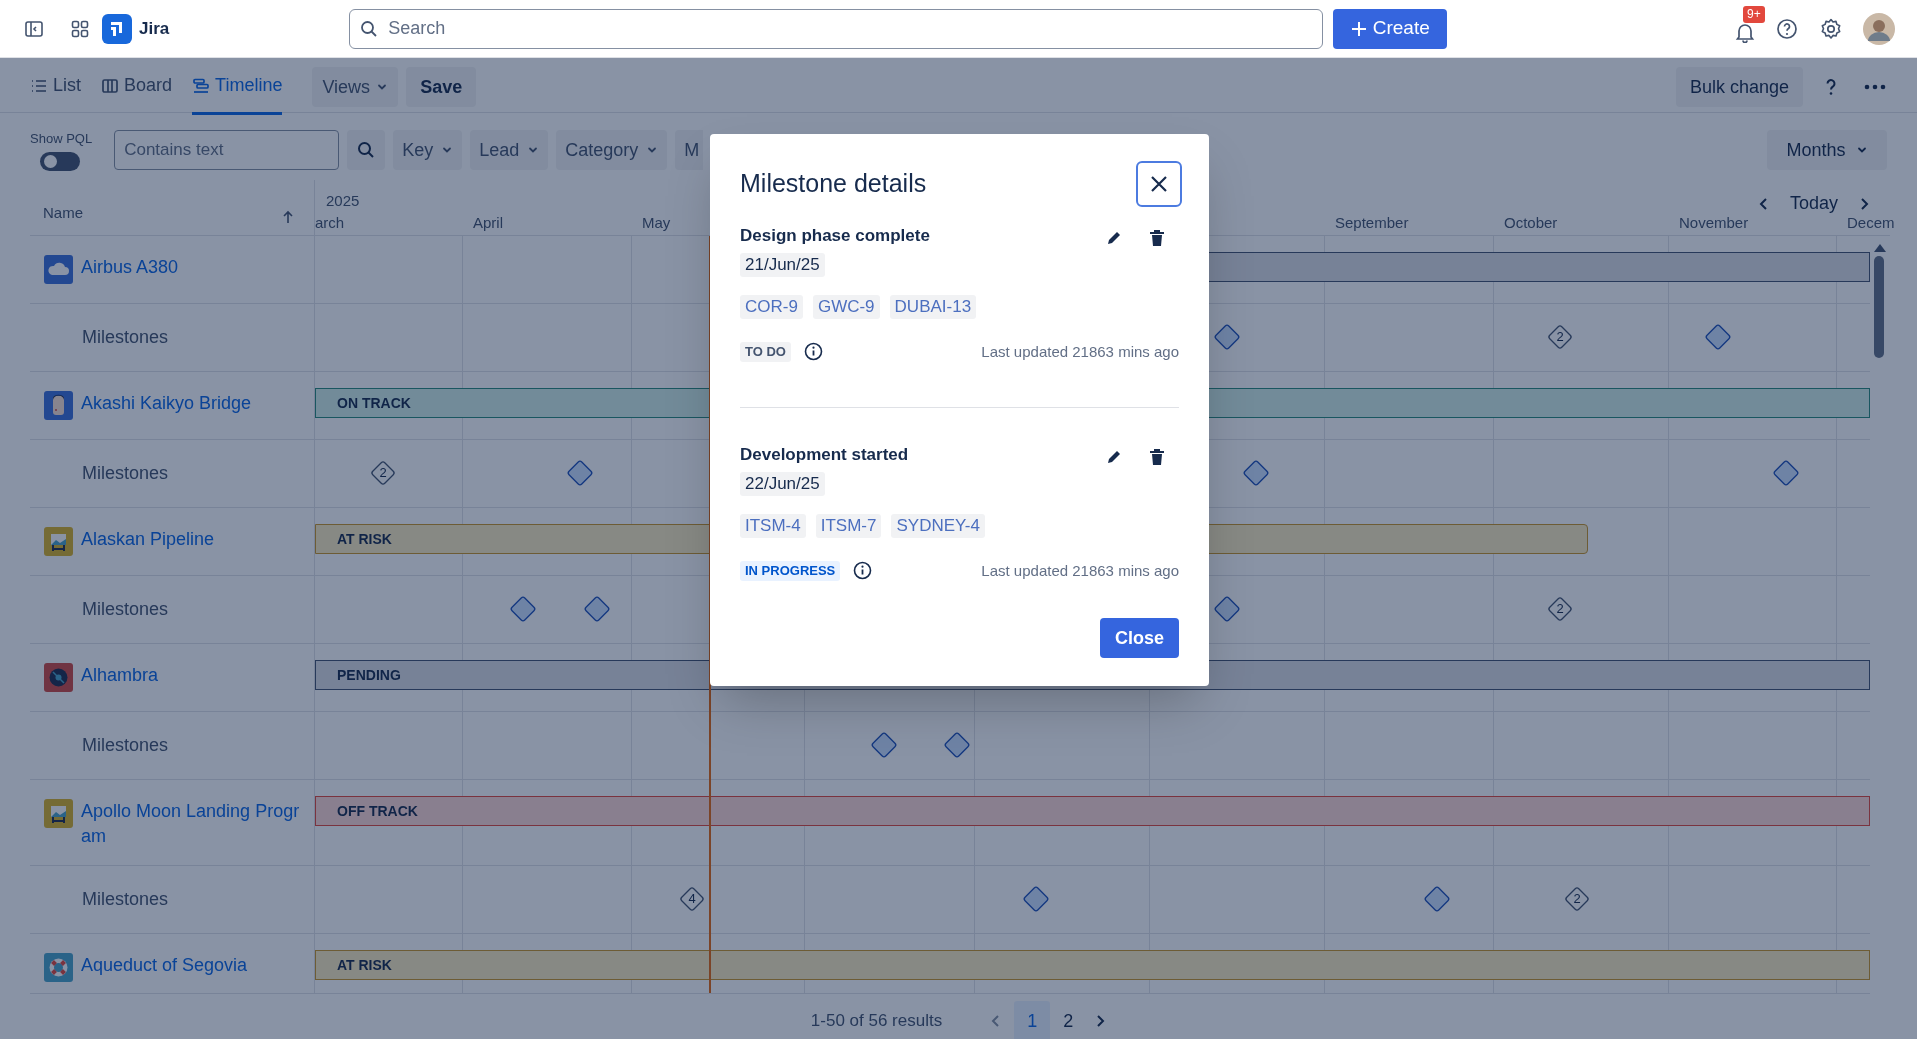 The height and width of the screenshot is (1039, 1917). I want to click on date-tag: 21/Jun/25, so click(782, 264).